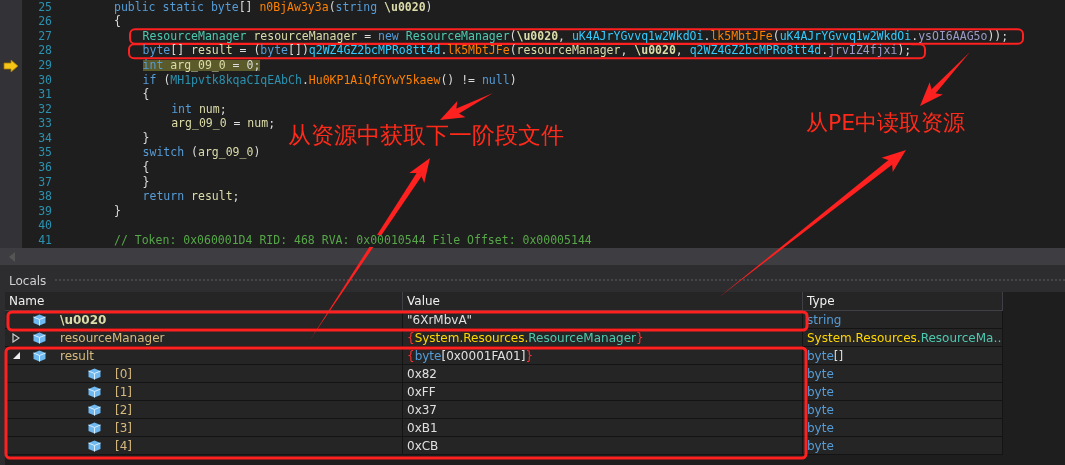 The image size is (1065, 465). What do you see at coordinates (83, 319) in the screenshot?
I see `variable-name: \u0020` at bounding box center [83, 319].